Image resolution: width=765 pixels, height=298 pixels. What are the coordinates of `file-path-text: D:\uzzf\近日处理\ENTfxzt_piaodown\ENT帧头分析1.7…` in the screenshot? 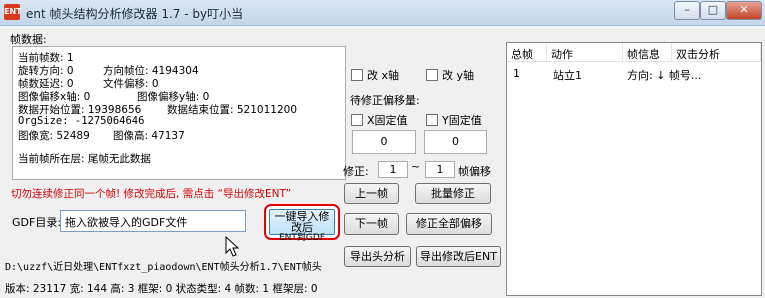 It's located at (163, 267).